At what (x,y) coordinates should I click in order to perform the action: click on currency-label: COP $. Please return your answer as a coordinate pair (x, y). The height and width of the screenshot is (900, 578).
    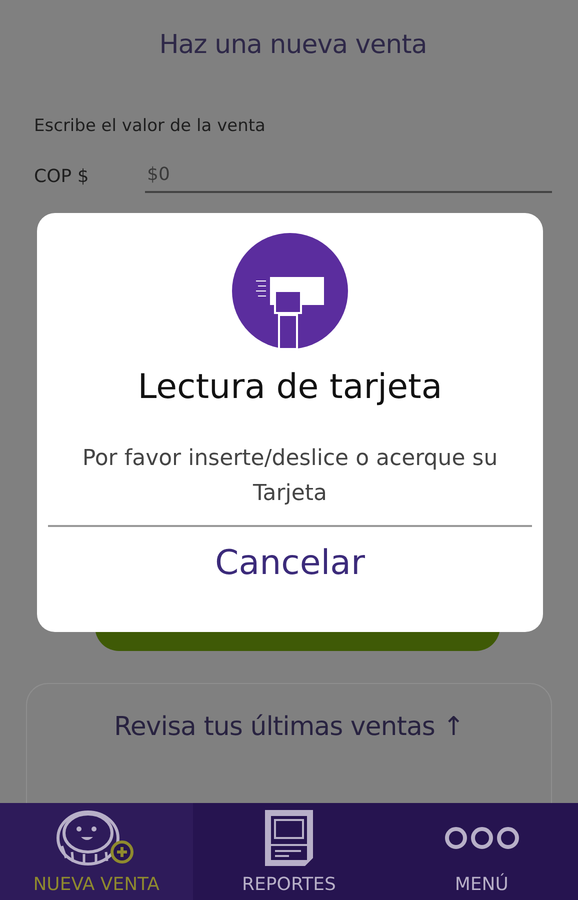
    Looking at the image, I should click on (62, 177).